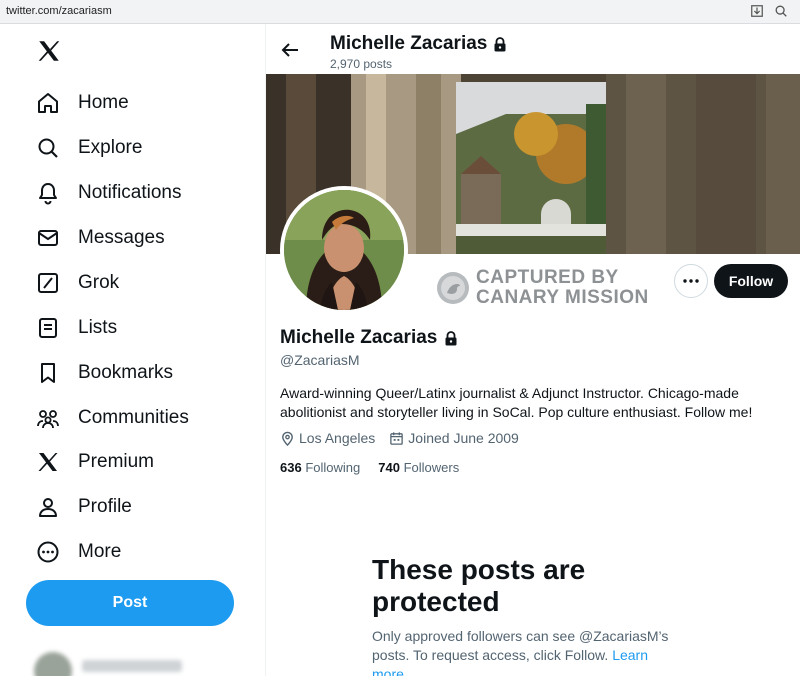 This screenshot has width=800, height=676. I want to click on sidebar-item-home: Home, so click(82, 103).